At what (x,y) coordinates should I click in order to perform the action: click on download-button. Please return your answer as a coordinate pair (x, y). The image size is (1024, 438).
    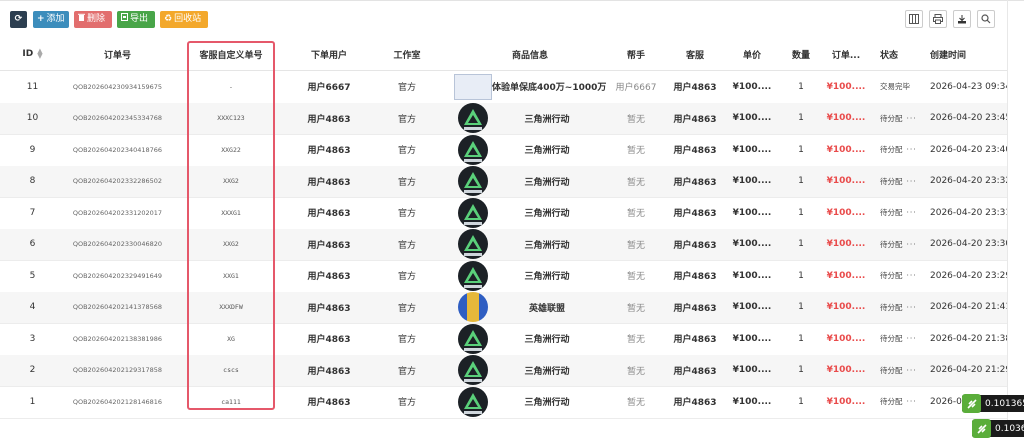
    Looking at the image, I should click on (962, 19).